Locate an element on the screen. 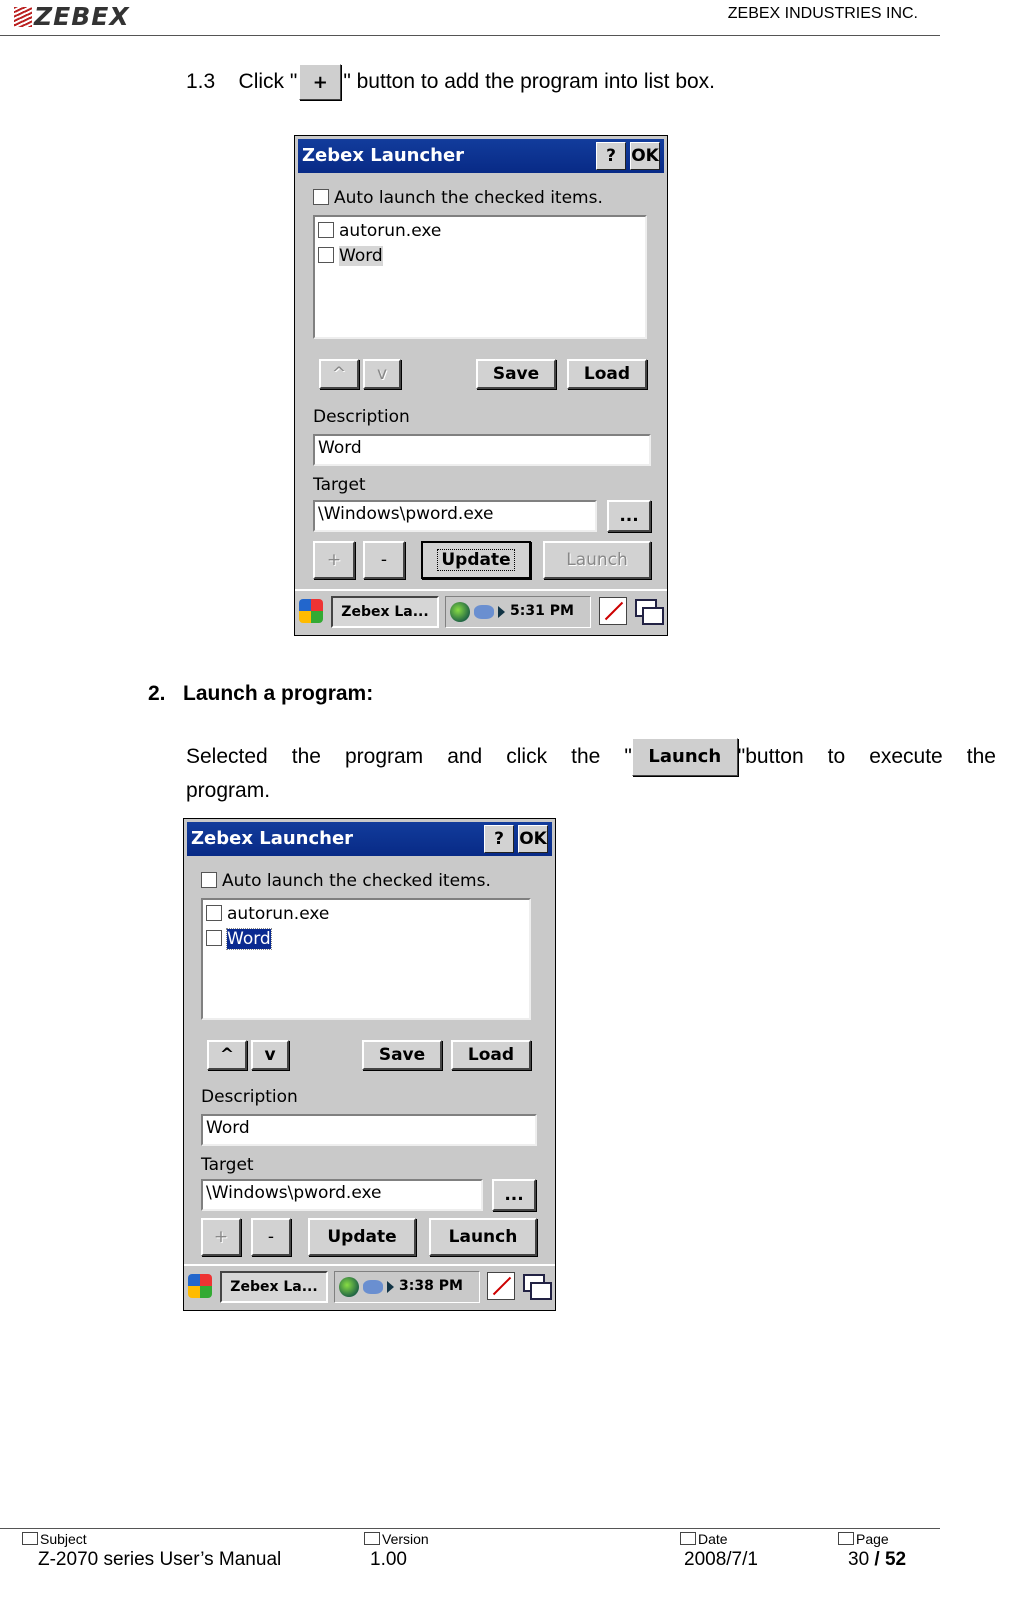 The image size is (1012, 1597). system-tray: 5:31 PM is located at coordinates (518, 612).